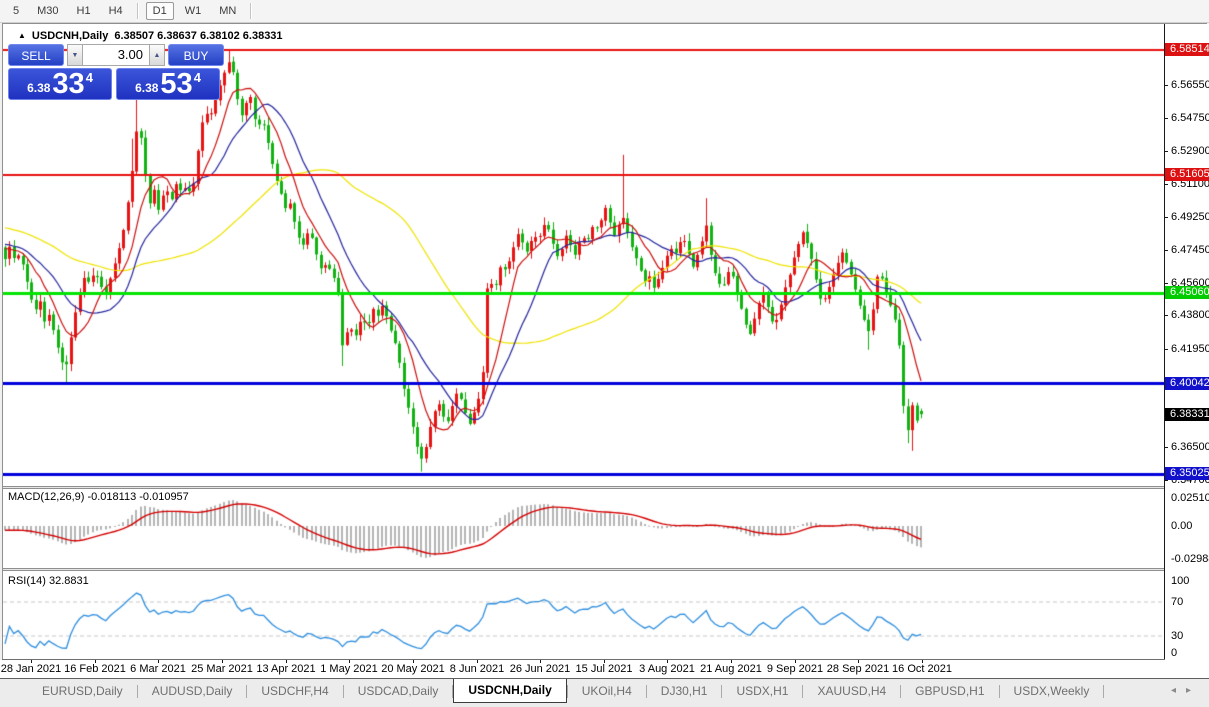 The width and height of the screenshot is (1209, 707). Describe the element at coordinates (607, 691) in the screenshot. I see `symbol-tab-ukoil: UKOil,H4` at that location.